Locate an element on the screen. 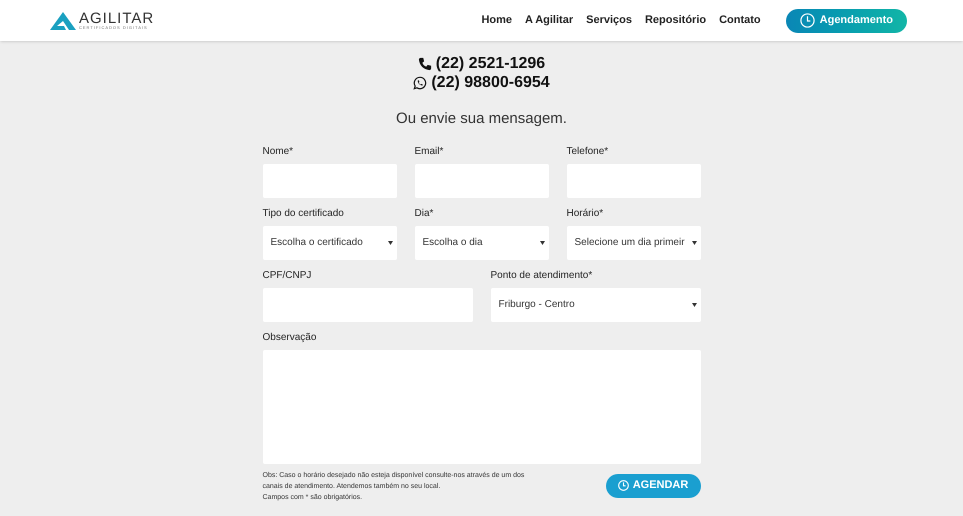 The height and width of the screenshot is (516, 963). select-field: Friburgo - Centro is located at coordinates (595, 305).